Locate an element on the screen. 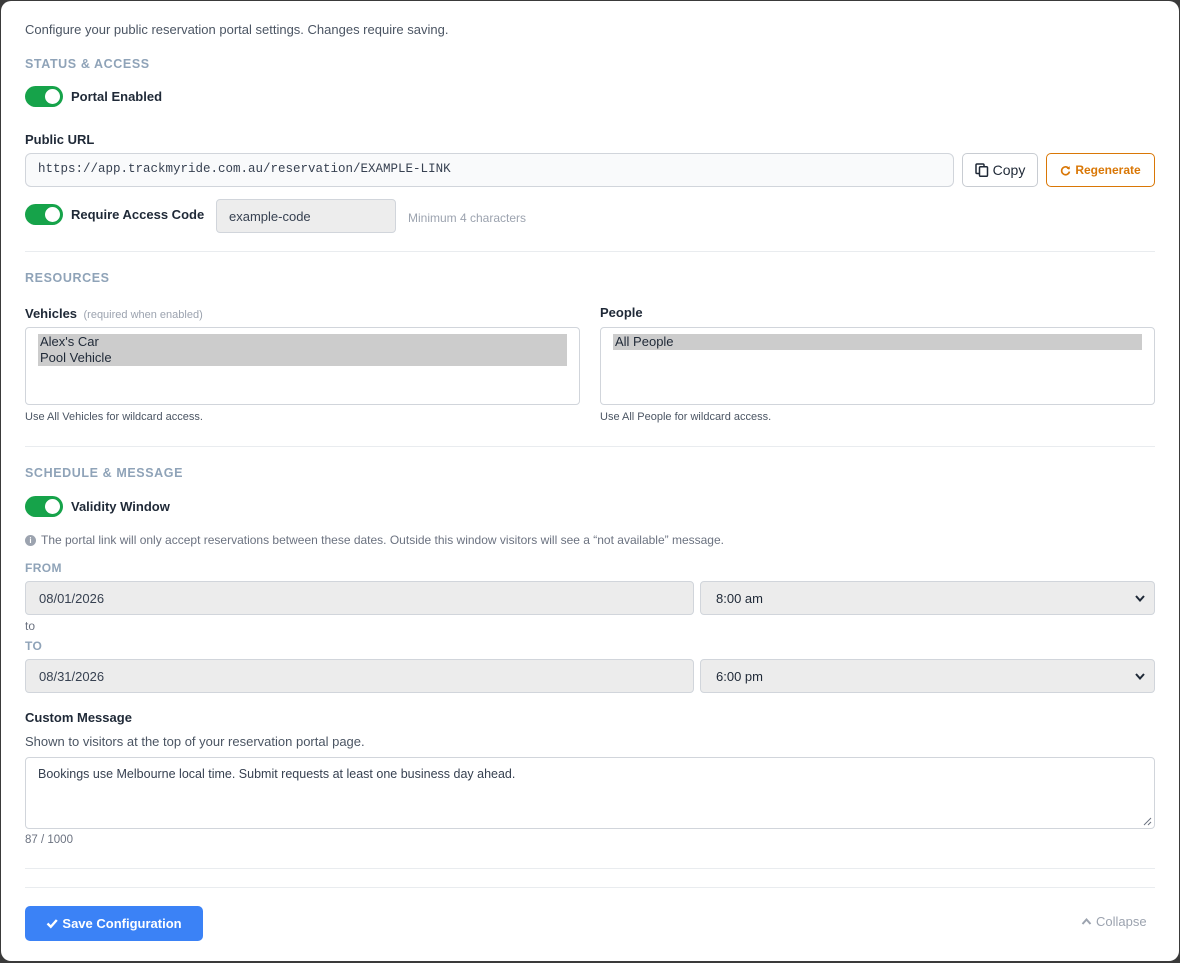 The width and height of the screenshot is (1180, 963). vehicles-required-note: (required when enabled) is located at coordinates (143, 315).